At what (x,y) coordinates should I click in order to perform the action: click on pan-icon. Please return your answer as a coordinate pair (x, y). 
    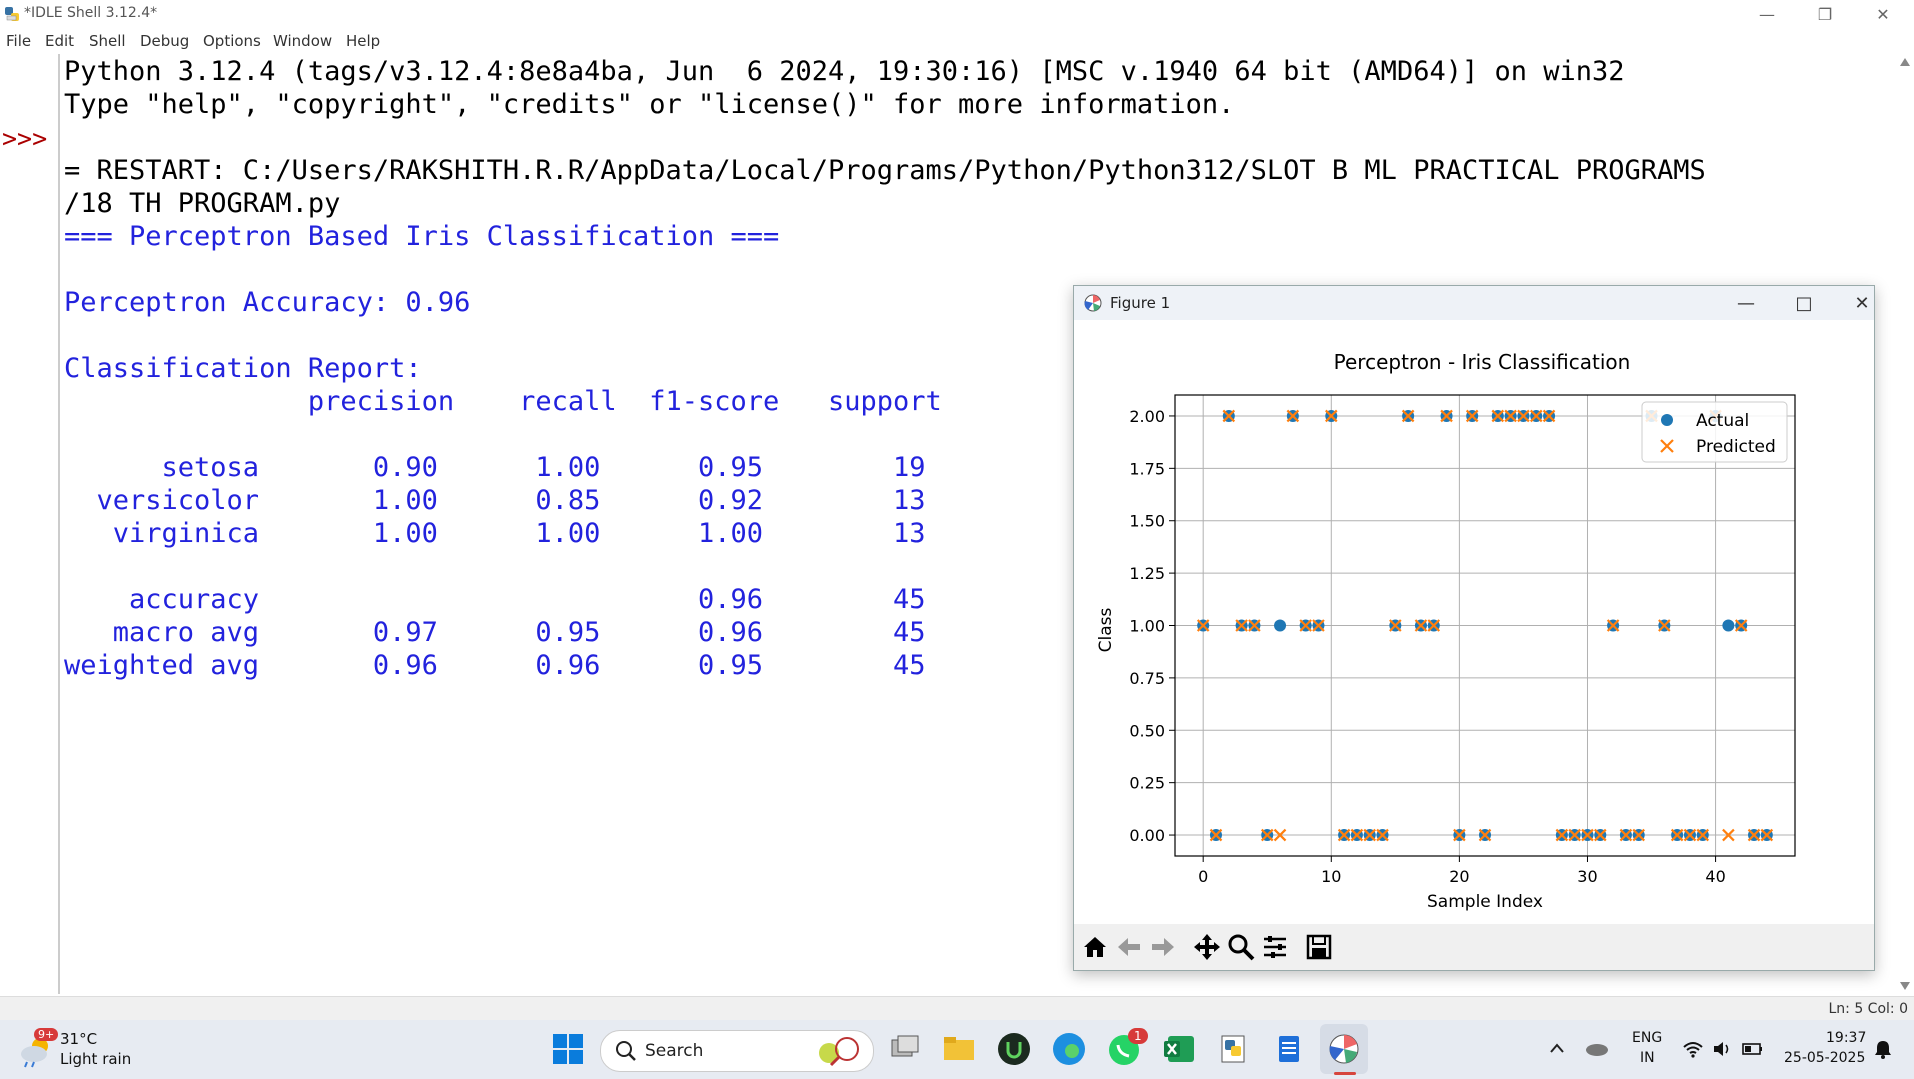
    Looking at the image, I should click on (1207, 947).